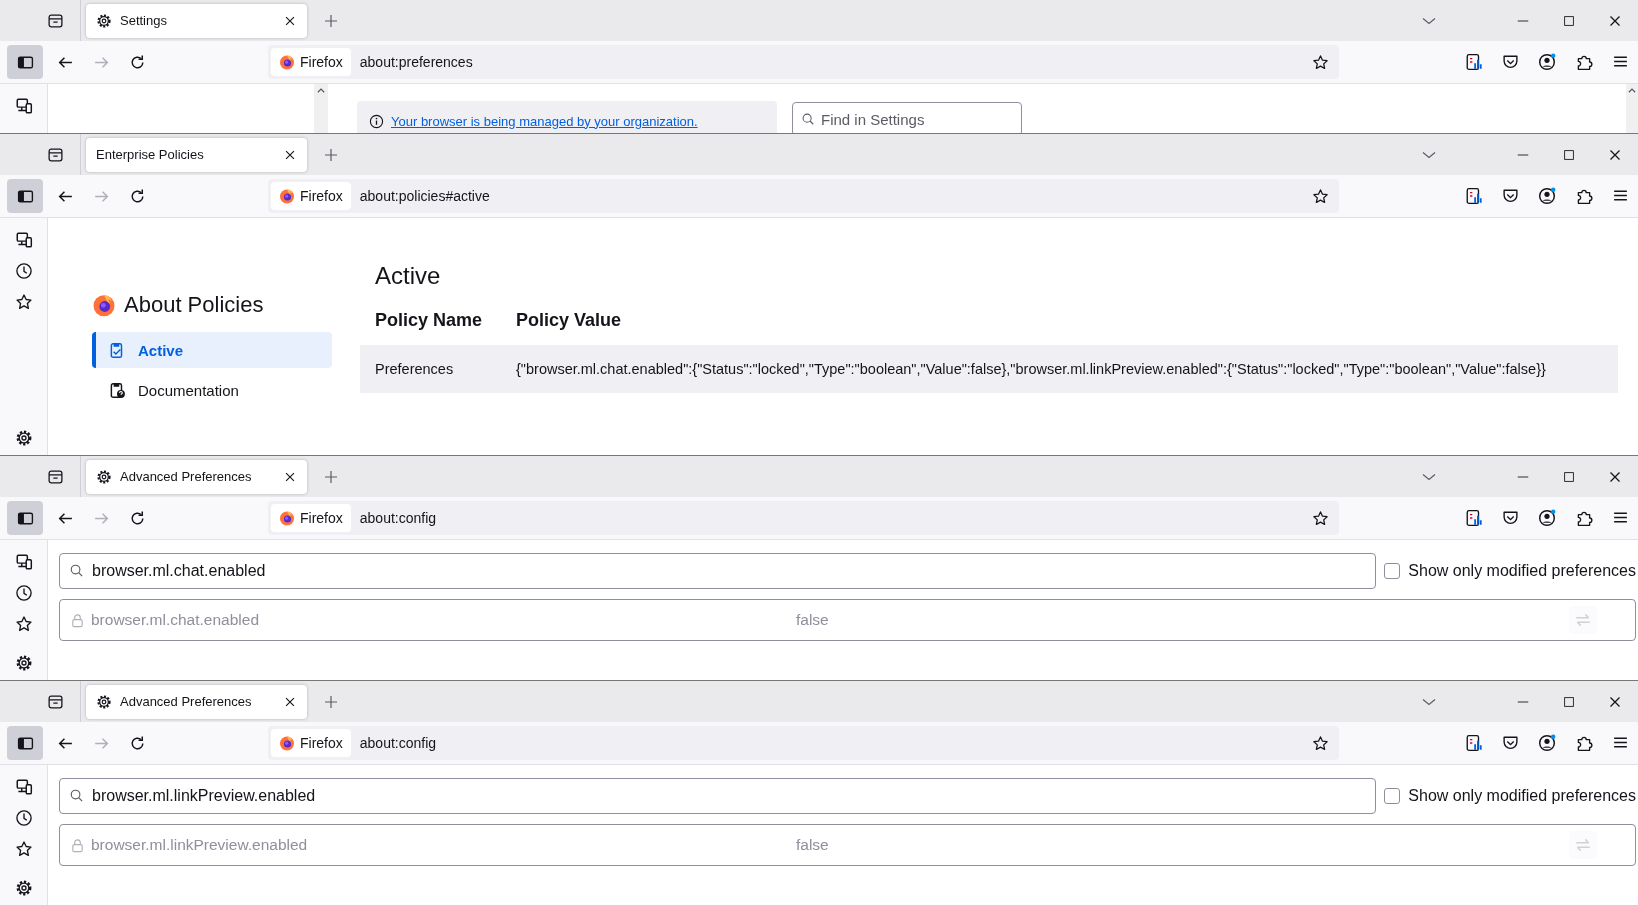 The height and width of the screenshot is (905, 1638). What do you see at coordinates (196, 20) in the screenshot?
I see `browser-tab: Settings` at bounding box center [196, 20].